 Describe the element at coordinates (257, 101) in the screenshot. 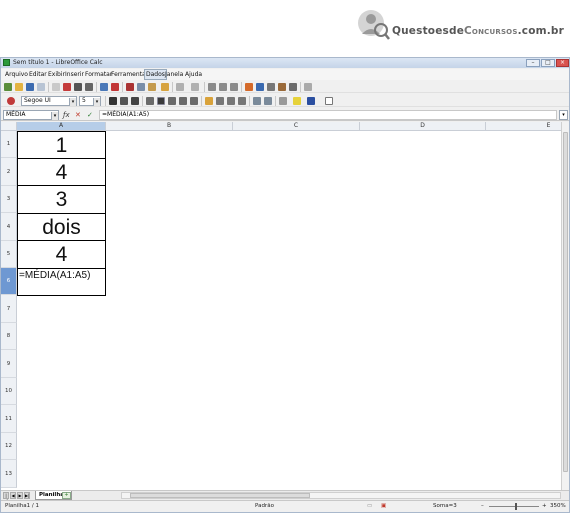

I see `decrease-indent-icon` at that location.